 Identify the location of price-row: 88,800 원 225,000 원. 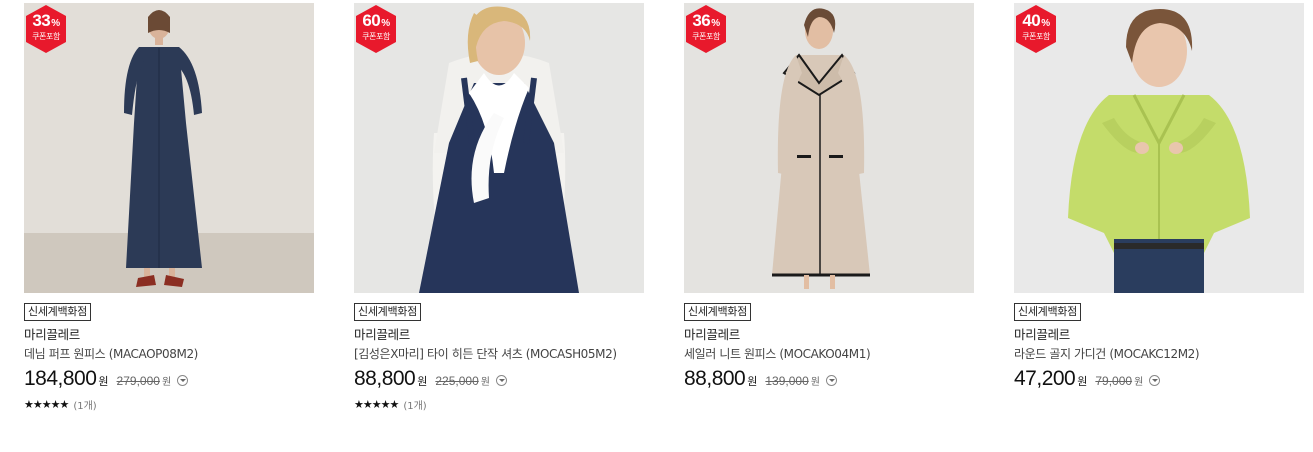
(499, 381).